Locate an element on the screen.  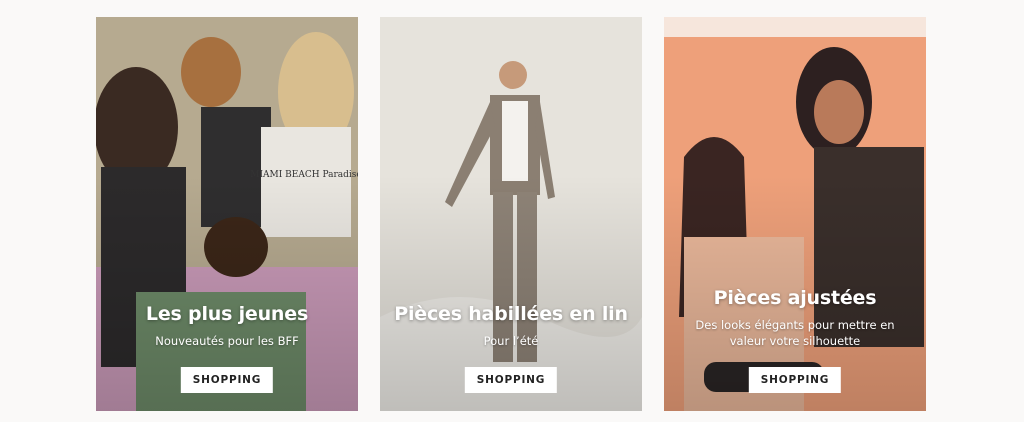
card-subtitle: Pour l’été is located at coordinates (511, 341).